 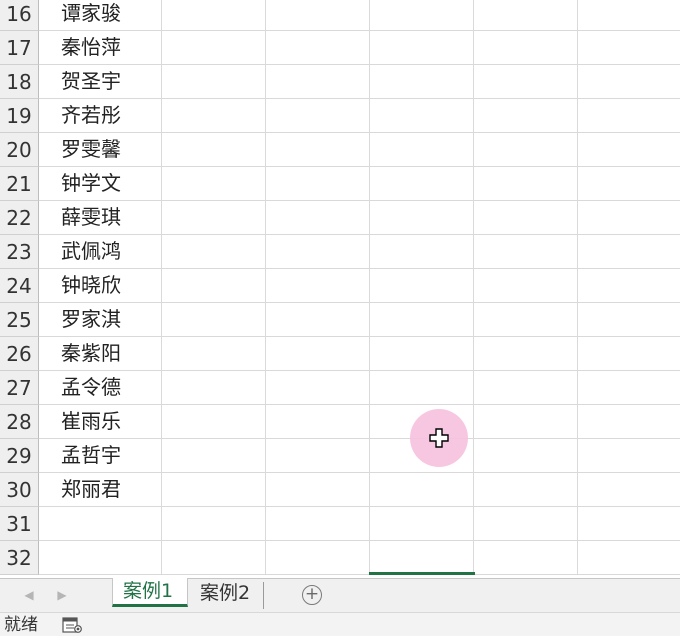 I want to click on row-header: 20, so click(x=19, y=150).